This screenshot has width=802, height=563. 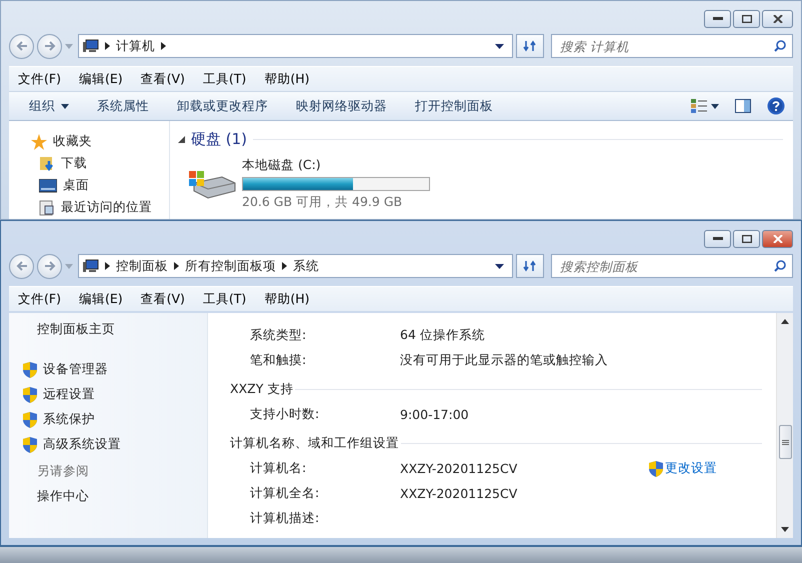 What do you see at coordinates (785, 321) in the screenshot?
I see `scroll-up-icon` at bounding box center [785, 321].